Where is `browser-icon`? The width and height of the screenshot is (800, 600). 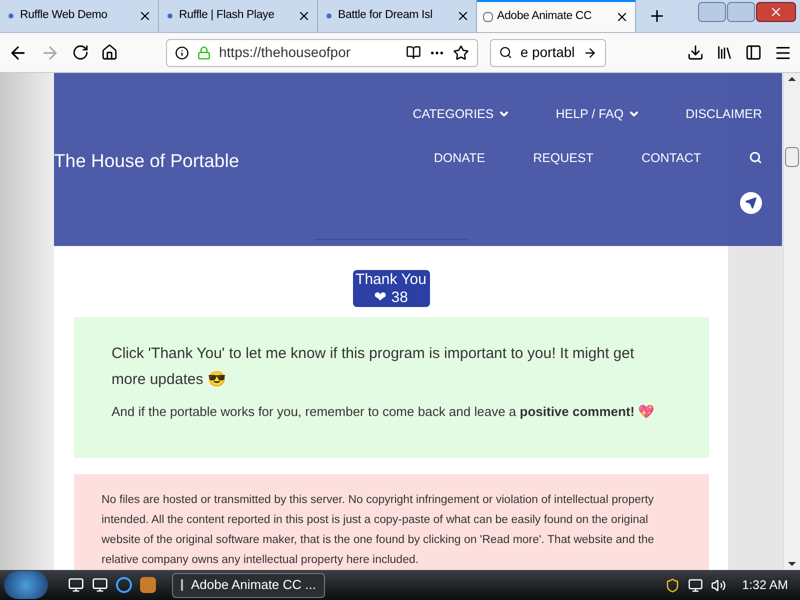 browser-icon is located at coordinates (124, 585).